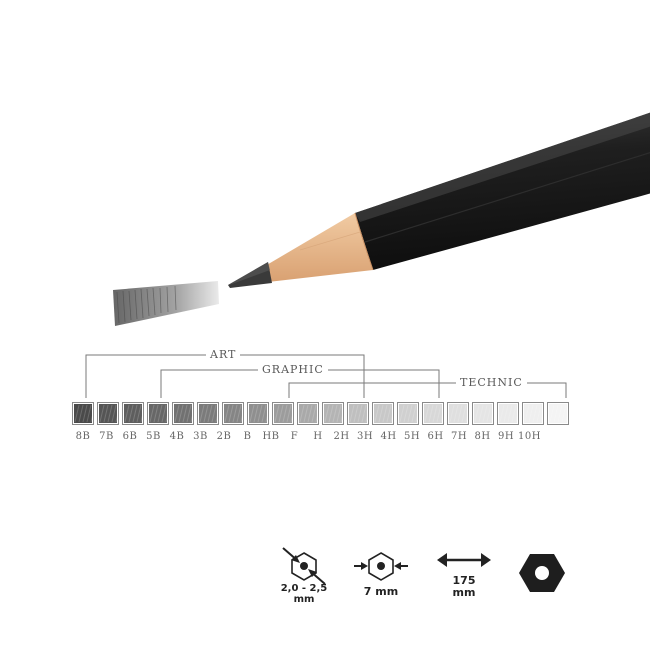 This screenshot has width=650, height=650. What do you see at coordinates (223, 355) in the screenshot?
I see `group-label-art: ART` at bounding box center [223, 355].